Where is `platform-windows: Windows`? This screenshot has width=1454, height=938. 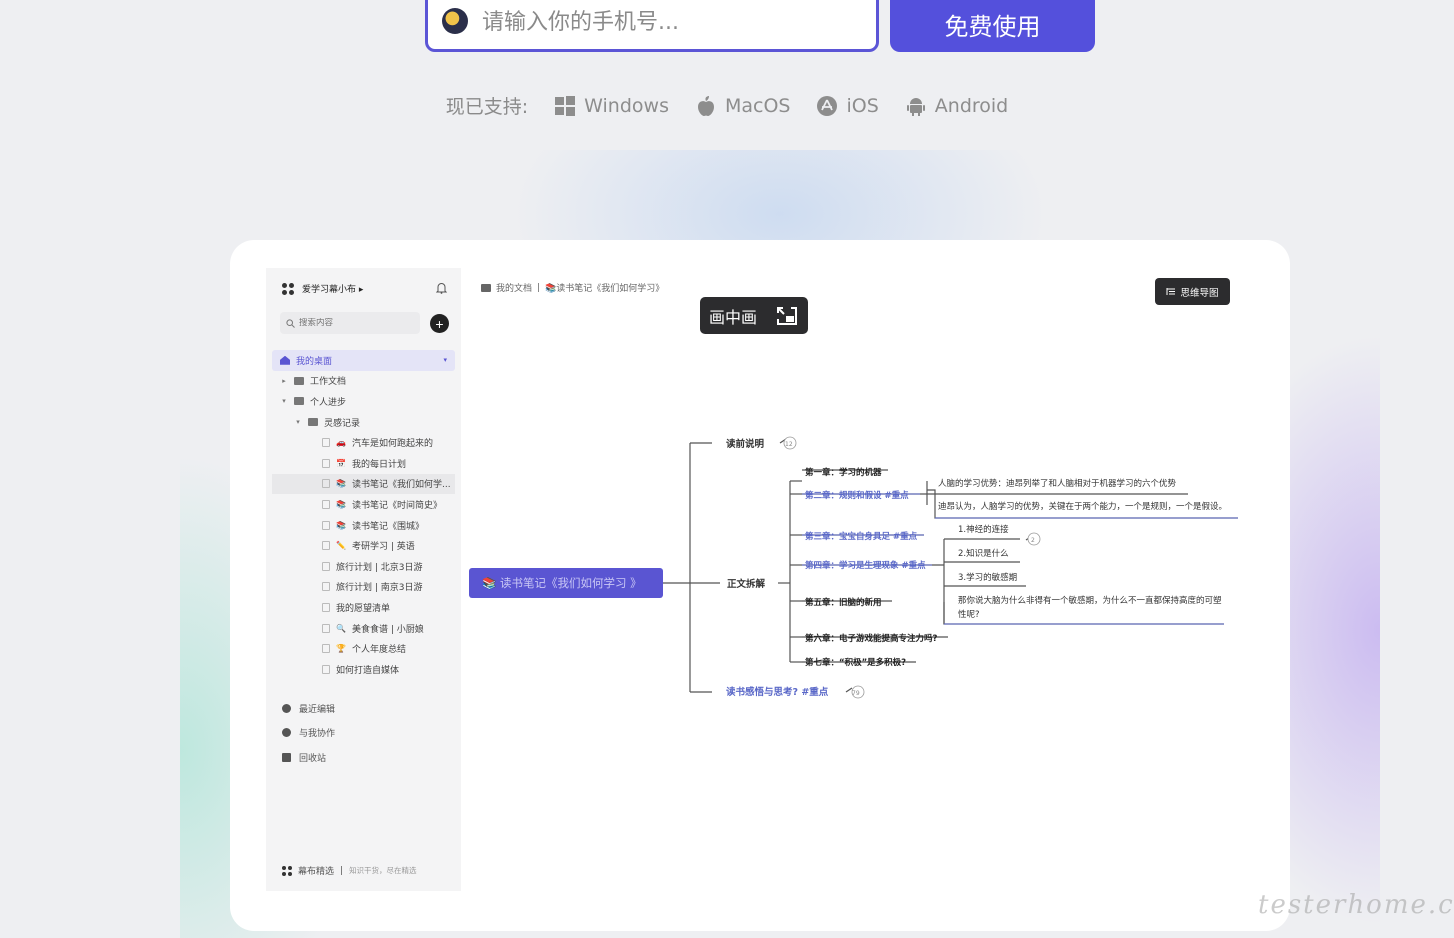
platform-windows: Windows is located at coordinates (611, 106).